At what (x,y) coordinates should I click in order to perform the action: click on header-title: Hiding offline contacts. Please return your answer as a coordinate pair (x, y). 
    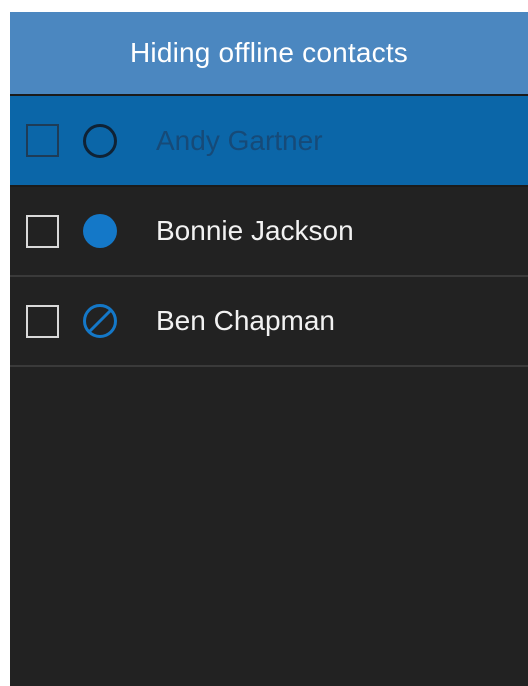
    Looking at the image, I should click on (269, 52).